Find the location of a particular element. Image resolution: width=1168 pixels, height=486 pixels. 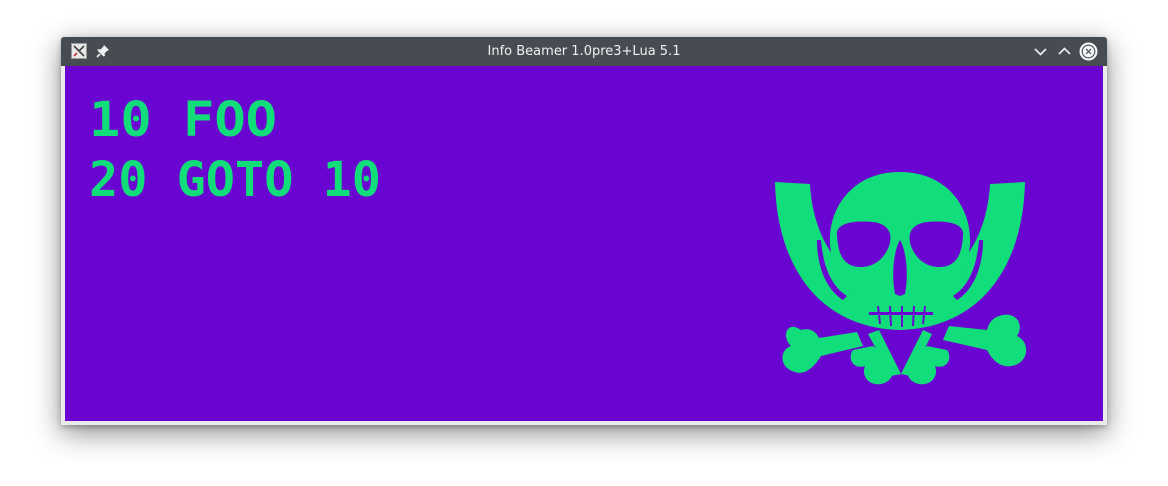

code-listing: 10 FOO 20 GOTO 10 is located at coordinates (249, 160).